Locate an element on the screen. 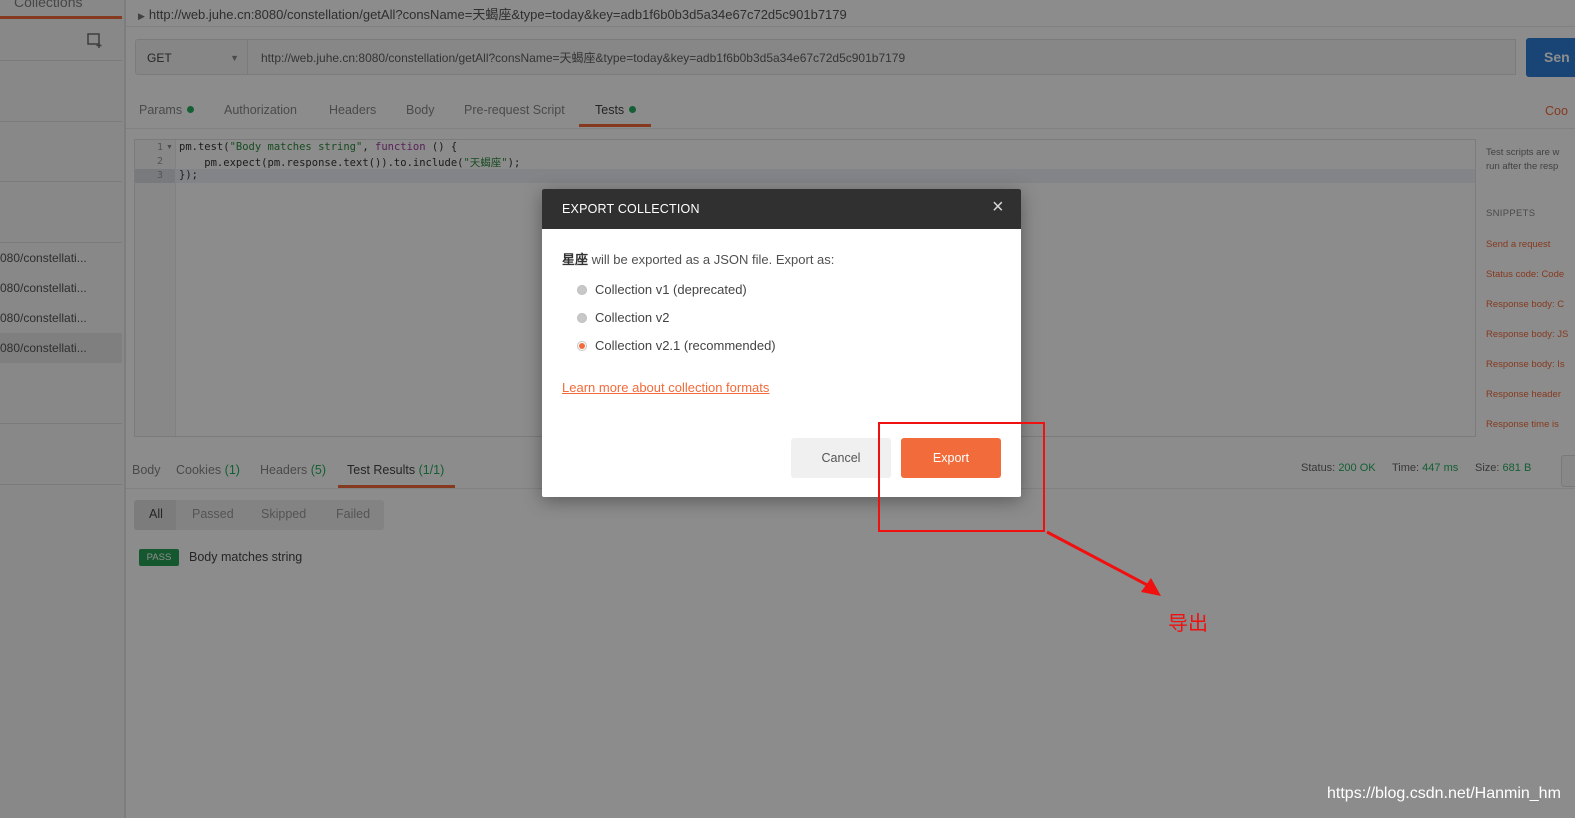  radio-selected-icon is located at coordinates (582, 346).